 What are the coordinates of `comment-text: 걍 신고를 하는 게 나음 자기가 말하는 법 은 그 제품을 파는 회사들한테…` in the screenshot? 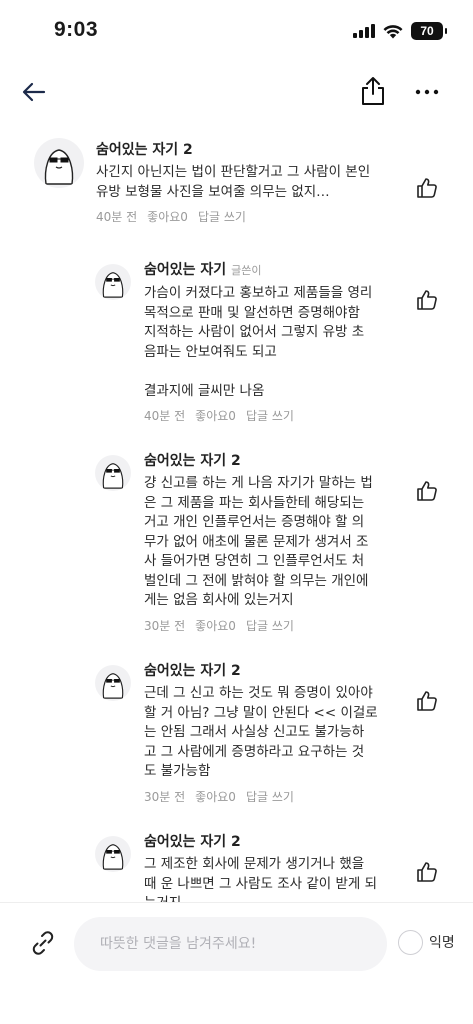 It's located at (258, 541).